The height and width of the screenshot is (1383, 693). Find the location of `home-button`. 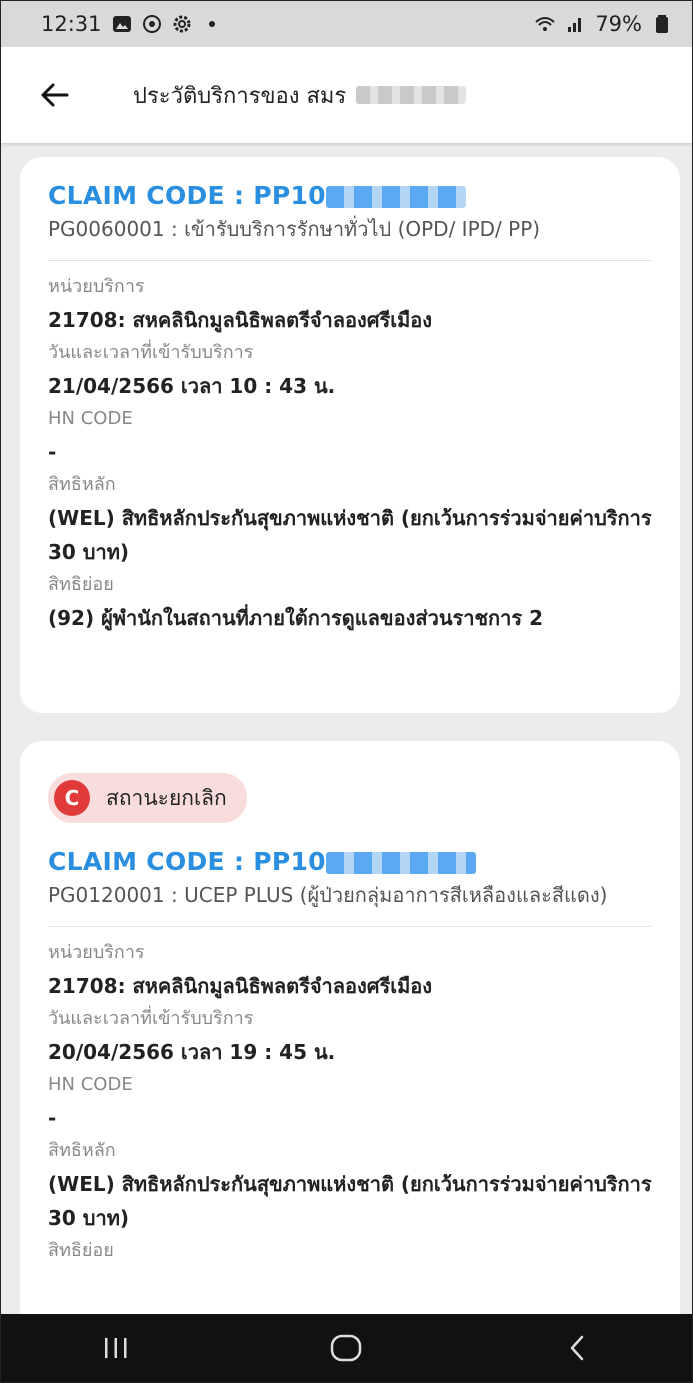

home-button is located at coordinates (346, 1348).